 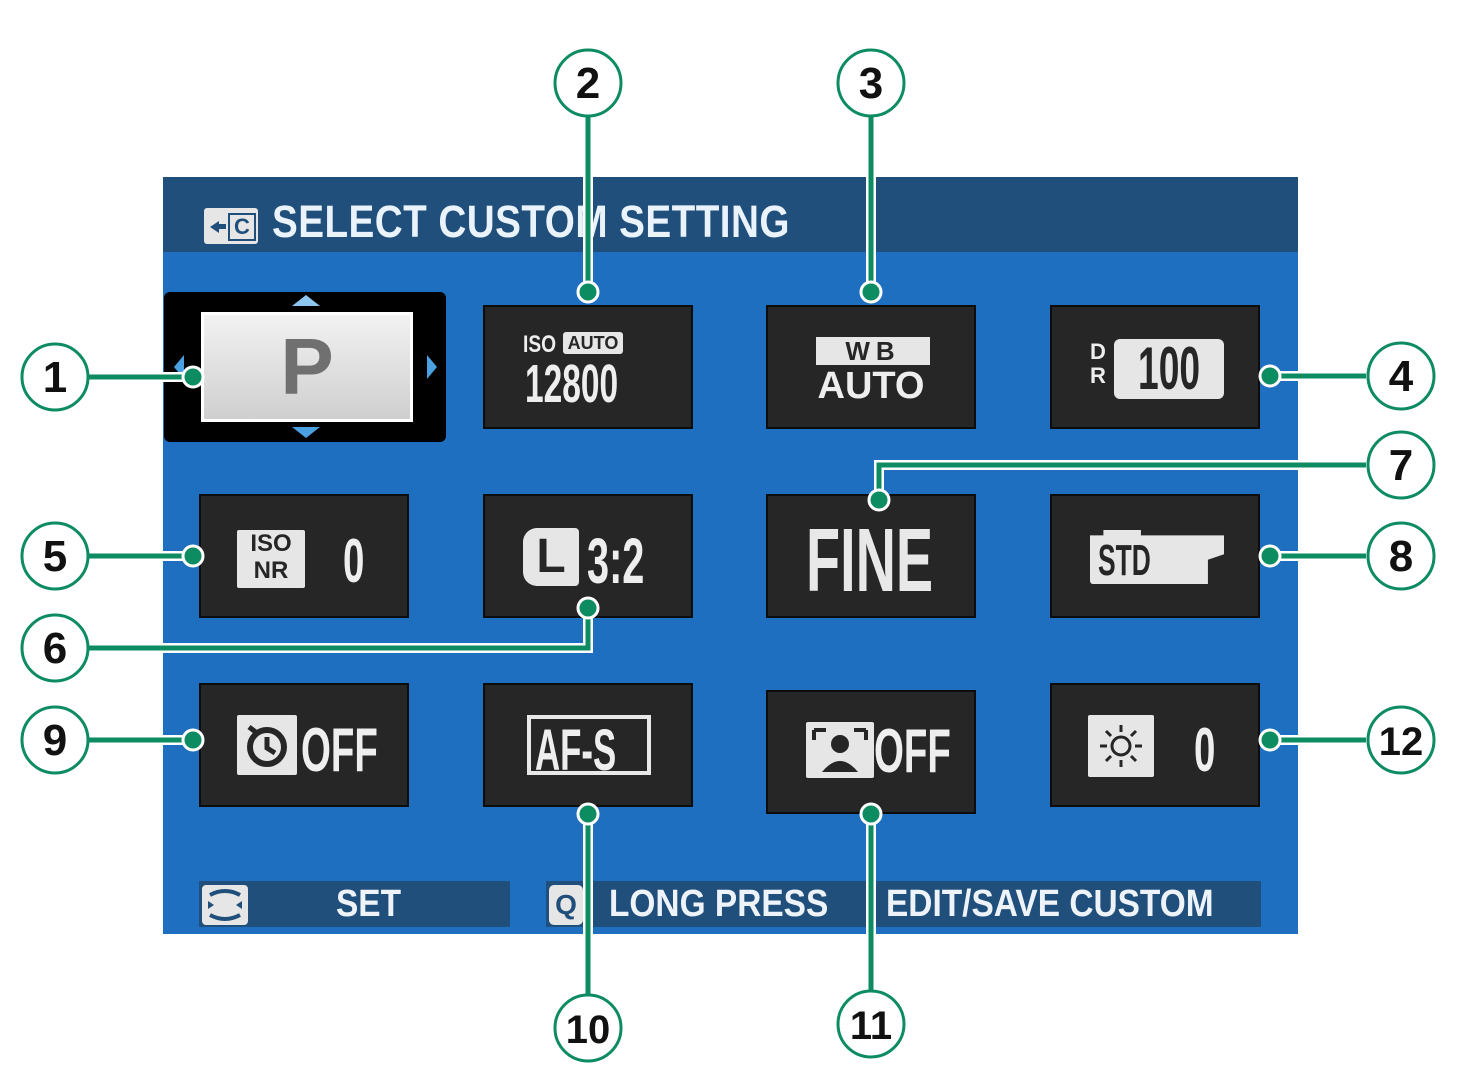 What do you see at coordinates (55, 377) in the screenshot?
I see `callout-number-1: 1` at bounding box center [55, 377].